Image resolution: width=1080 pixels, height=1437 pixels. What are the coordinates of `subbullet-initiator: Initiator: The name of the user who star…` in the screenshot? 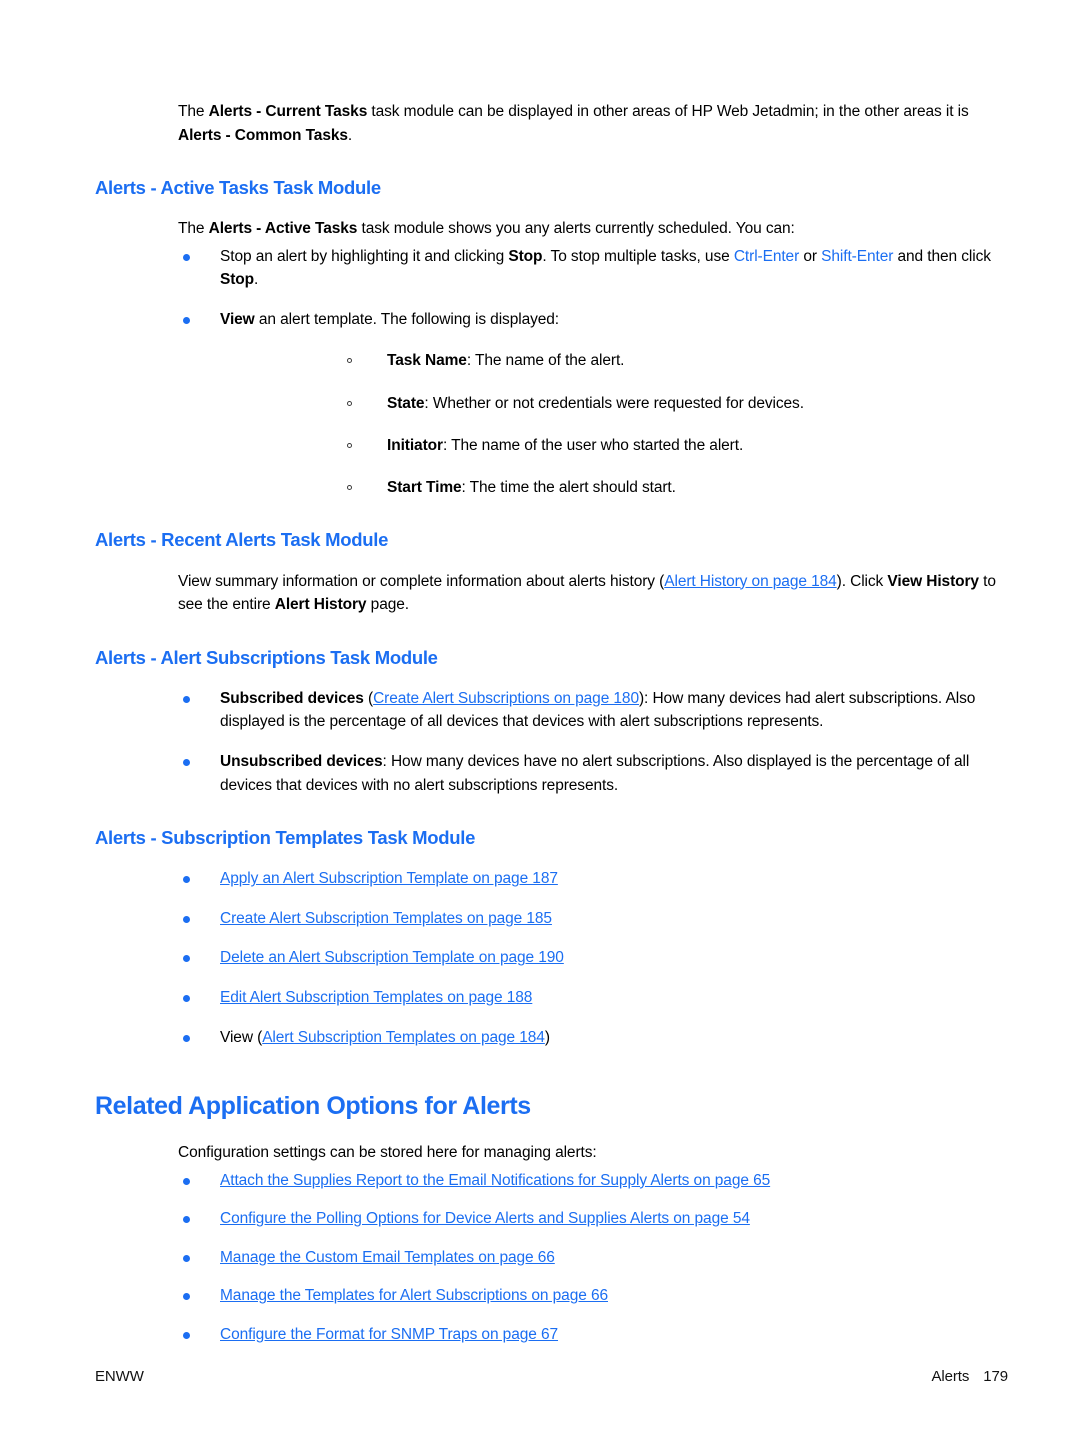 It's located at (614, 445).